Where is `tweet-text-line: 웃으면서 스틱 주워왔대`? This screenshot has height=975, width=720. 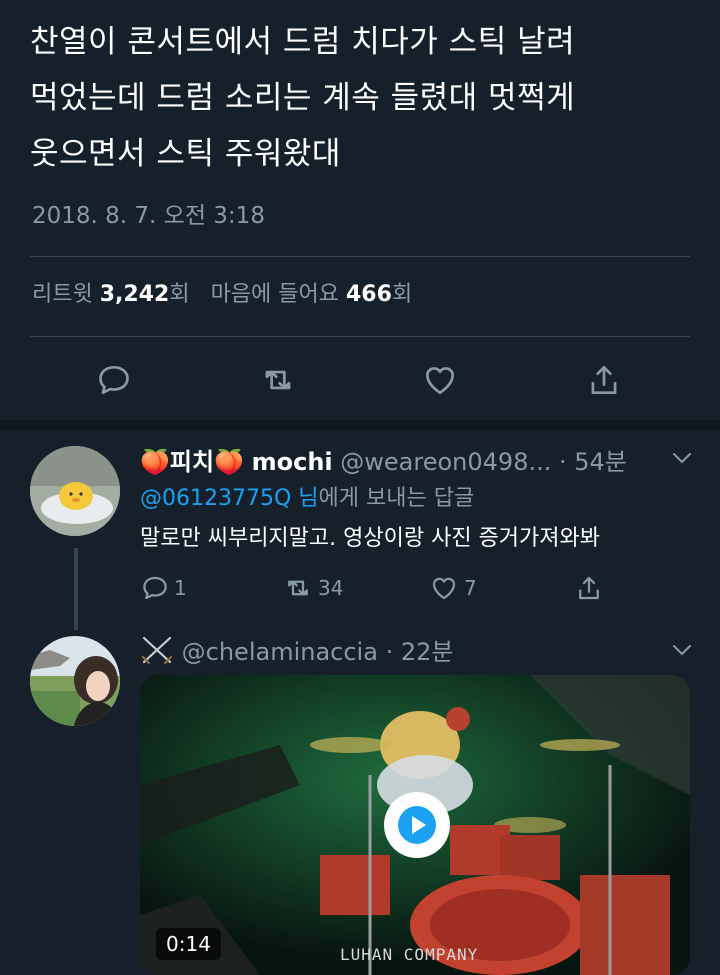
tweet-text-line: 웃으면서 스틱 주워왔대 is located at coordinates (185, 154).